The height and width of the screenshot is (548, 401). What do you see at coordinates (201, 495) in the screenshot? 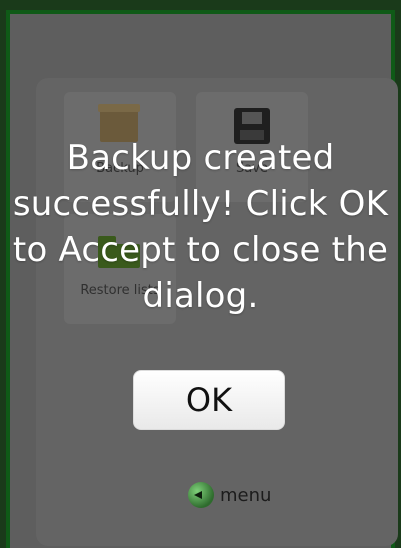
I see `back-arrow-icon` at bounding box center [201, 495].